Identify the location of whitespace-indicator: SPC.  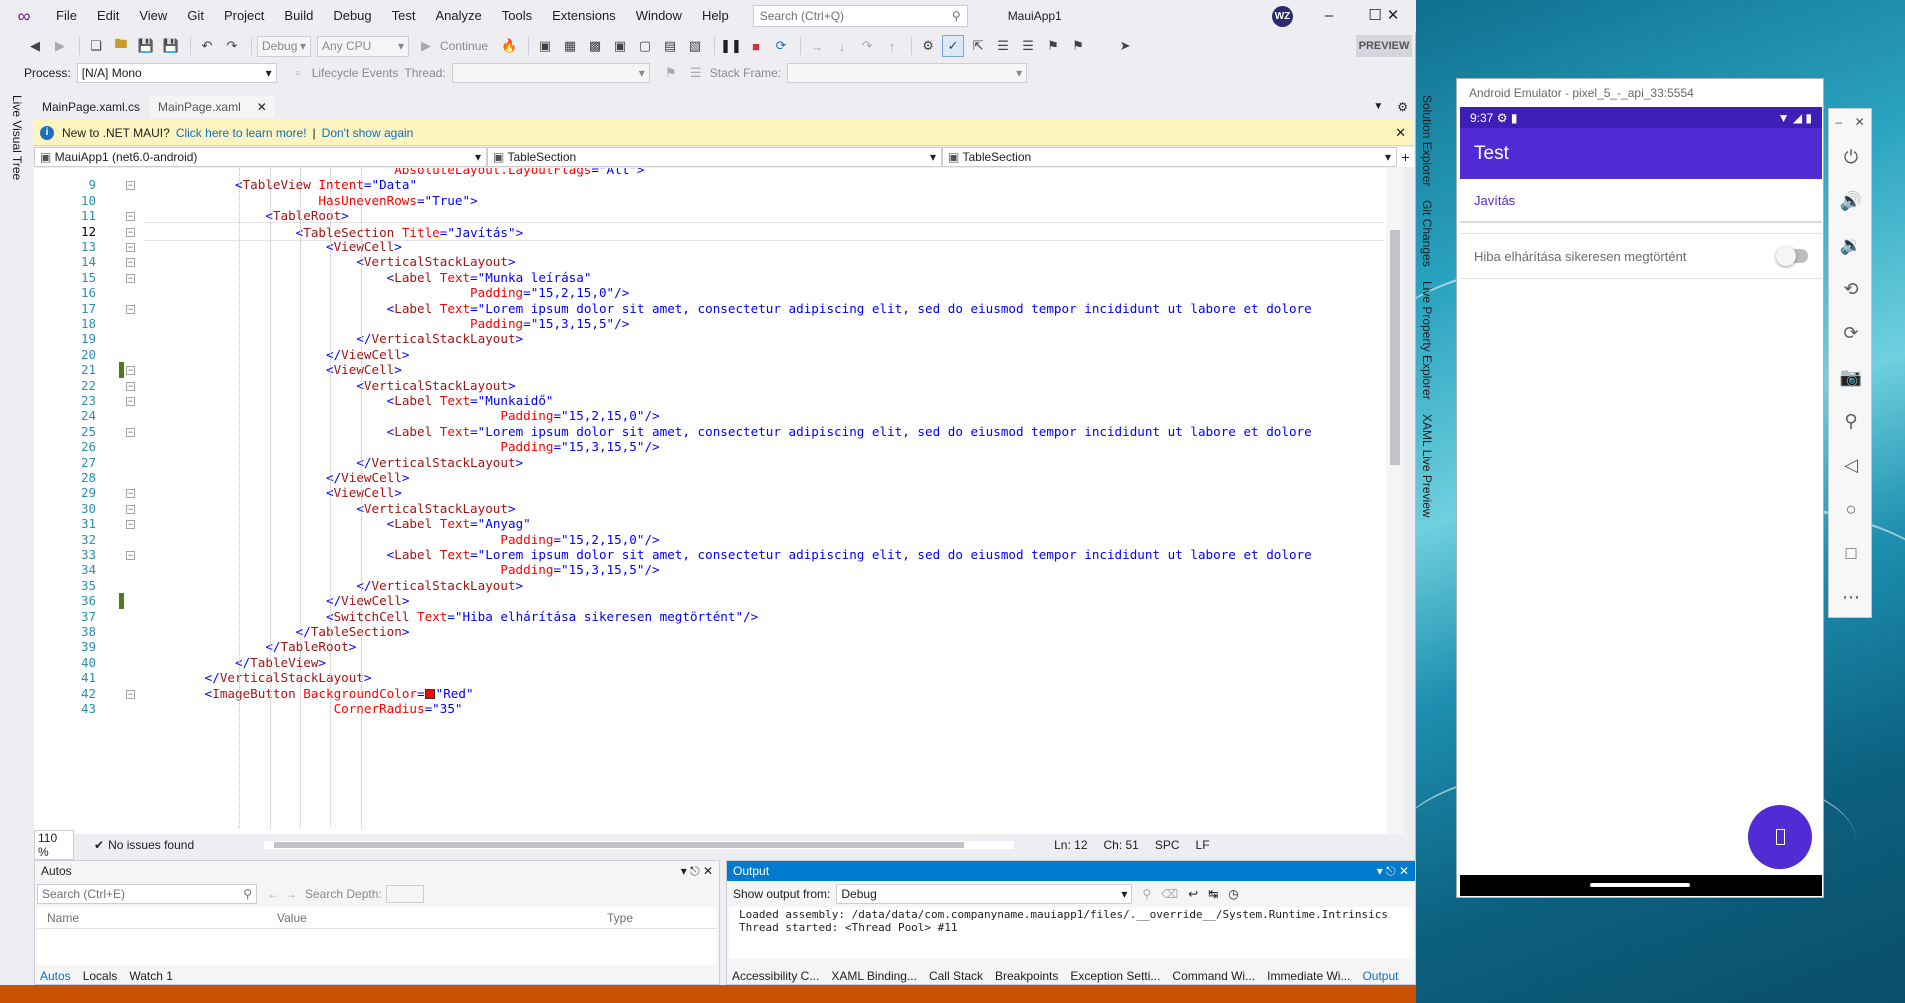
(1167, 845).